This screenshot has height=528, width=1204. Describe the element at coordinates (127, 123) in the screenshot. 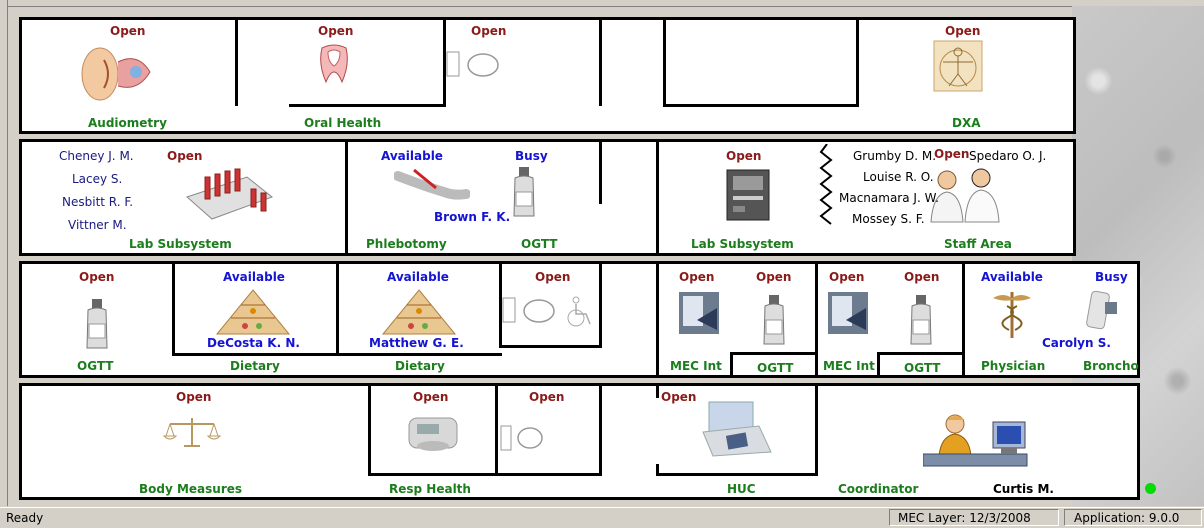

I see `room-label: Audiometry` at that location.